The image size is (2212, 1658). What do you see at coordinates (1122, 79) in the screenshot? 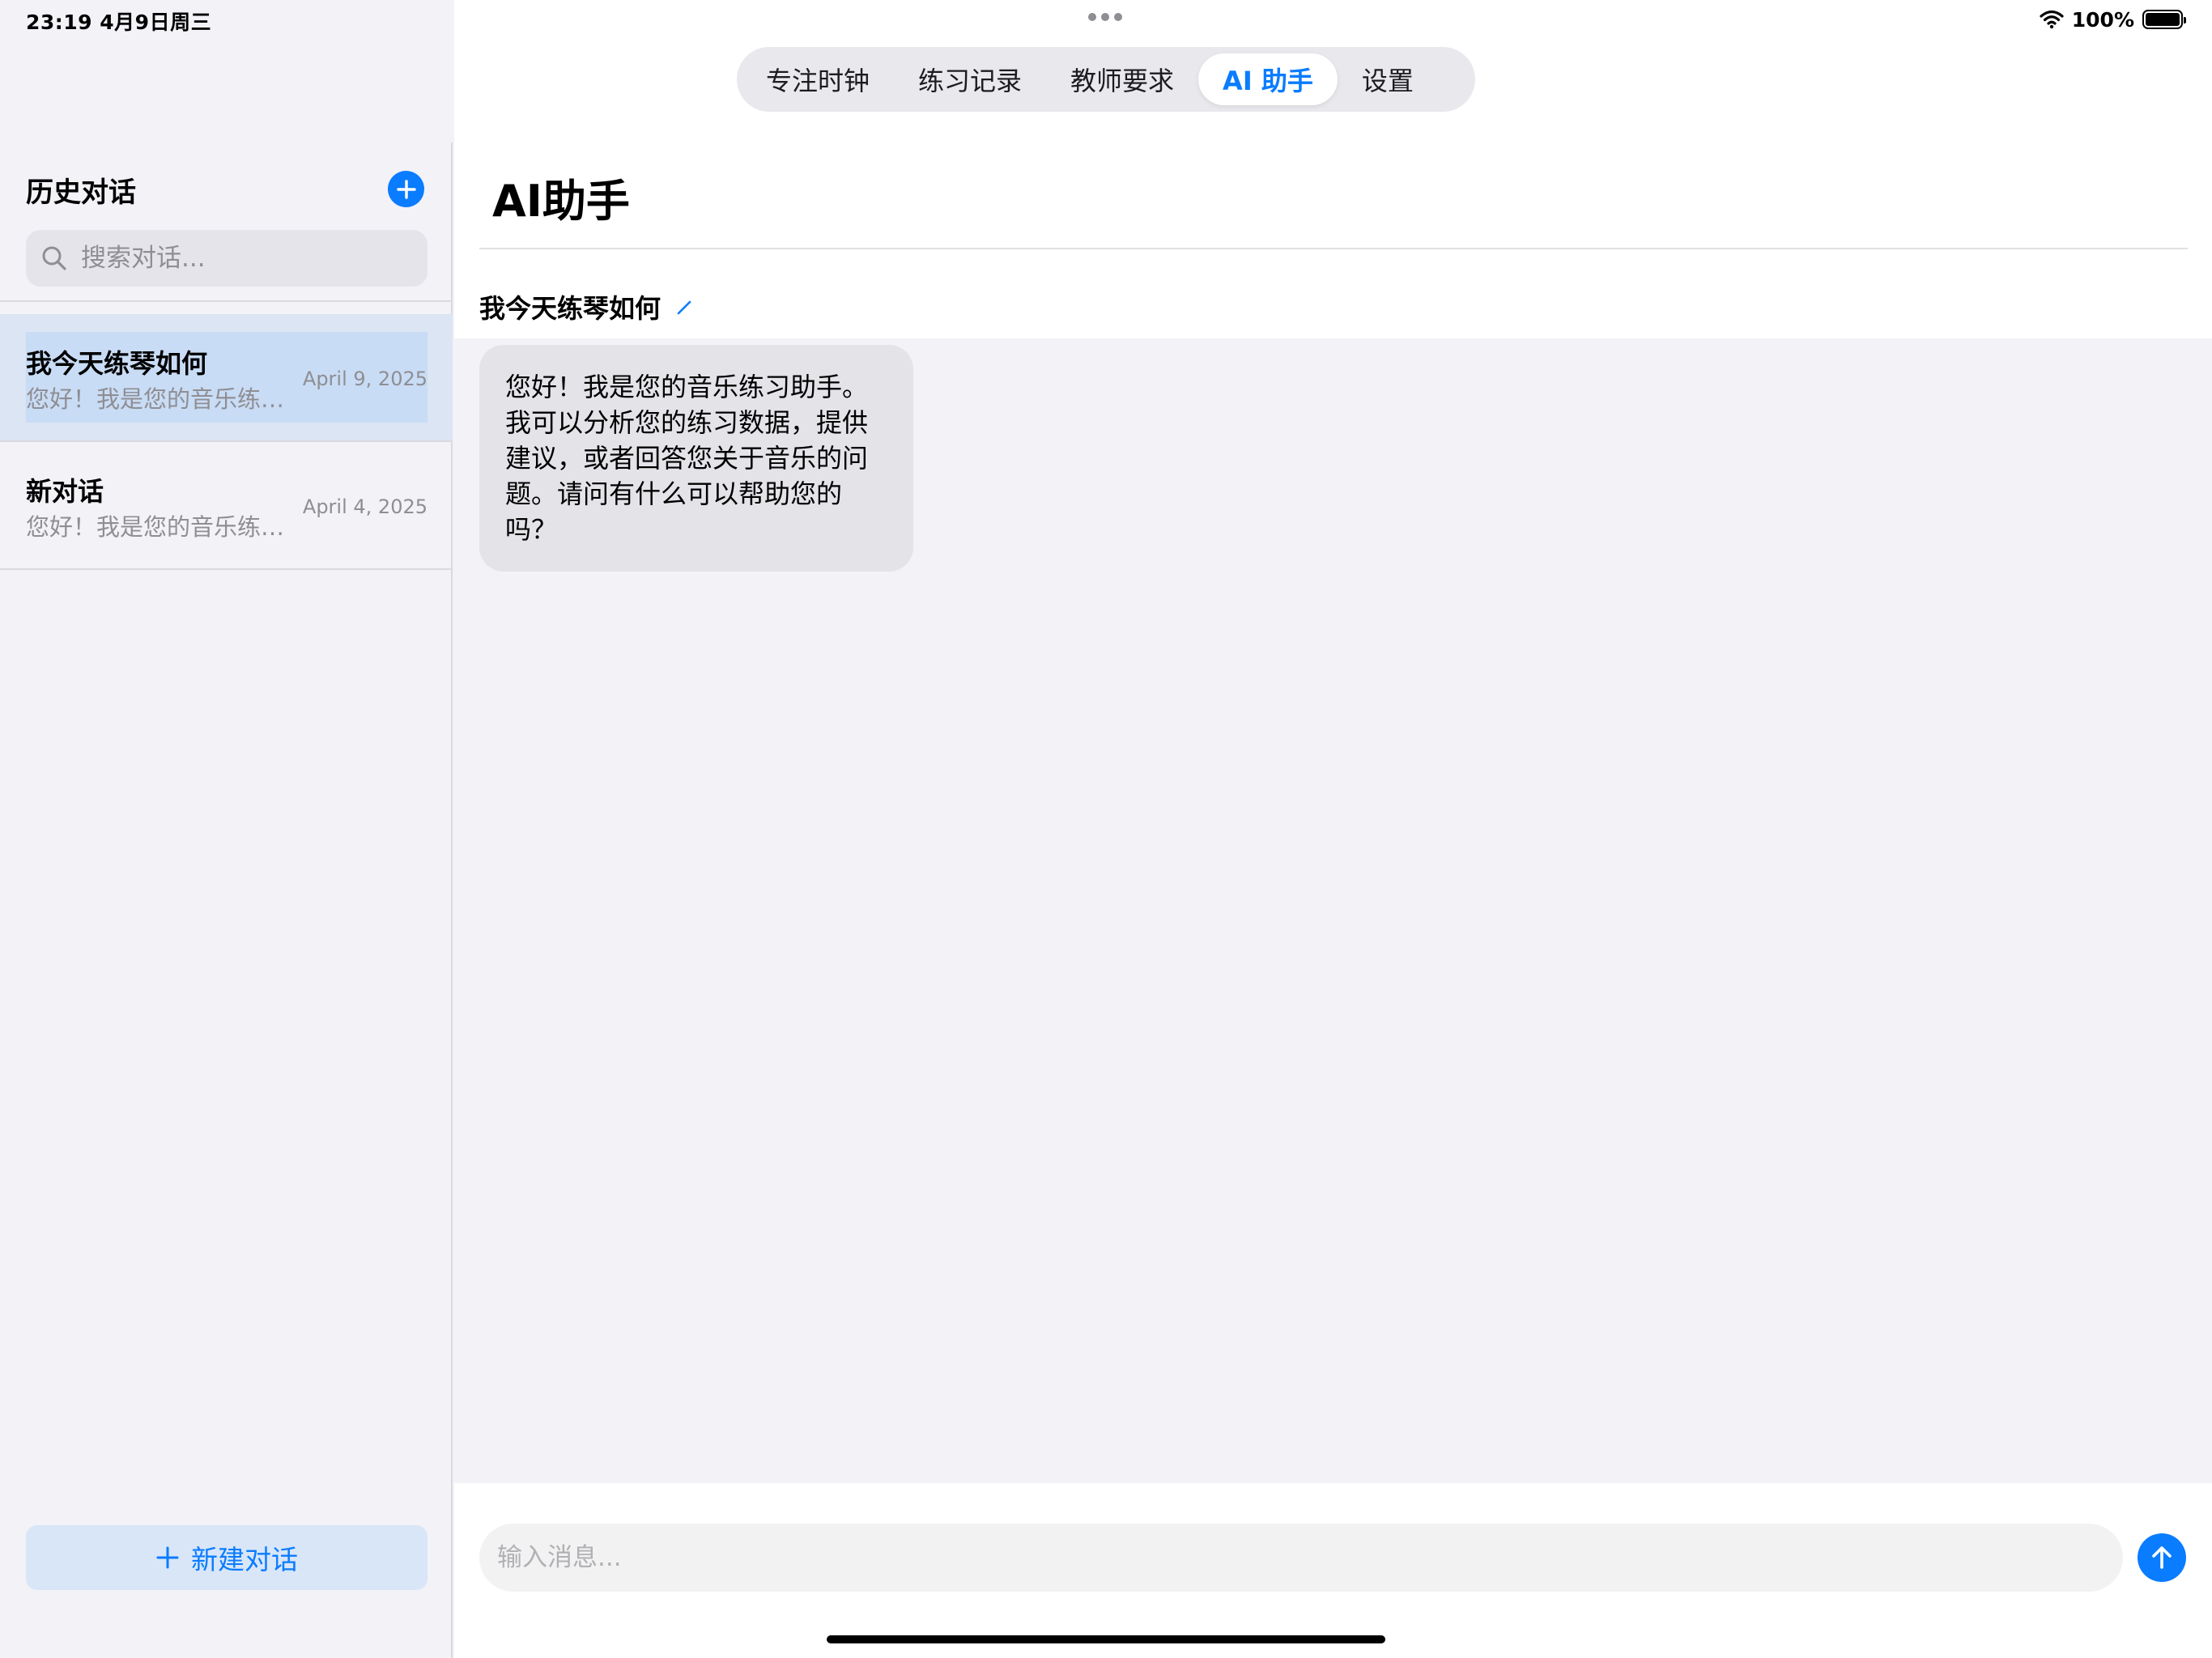
I see `tab-teacher-requirements: 教师要求` at bounding box center [1122, 79].